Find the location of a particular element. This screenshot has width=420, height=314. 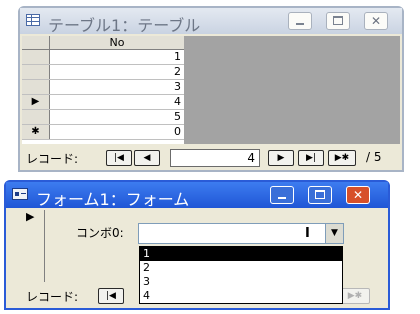

form-icon is located at coordinates (20, 194).